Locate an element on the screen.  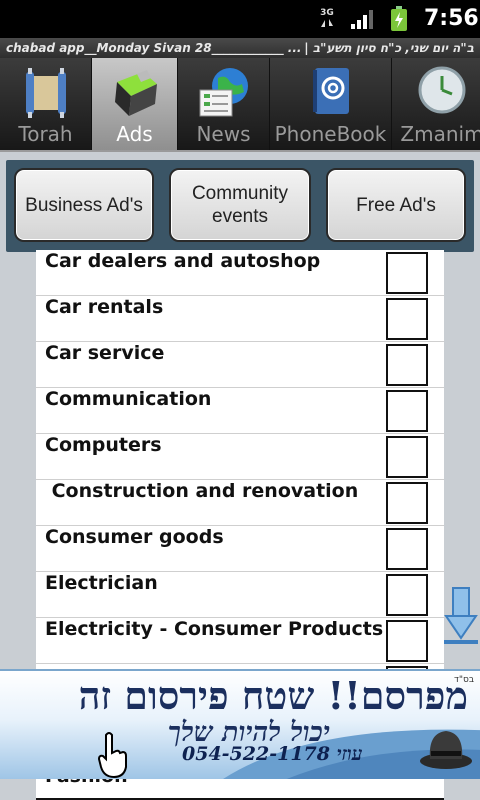
list-item: Consumer goods is located at coordinates (240, 549).